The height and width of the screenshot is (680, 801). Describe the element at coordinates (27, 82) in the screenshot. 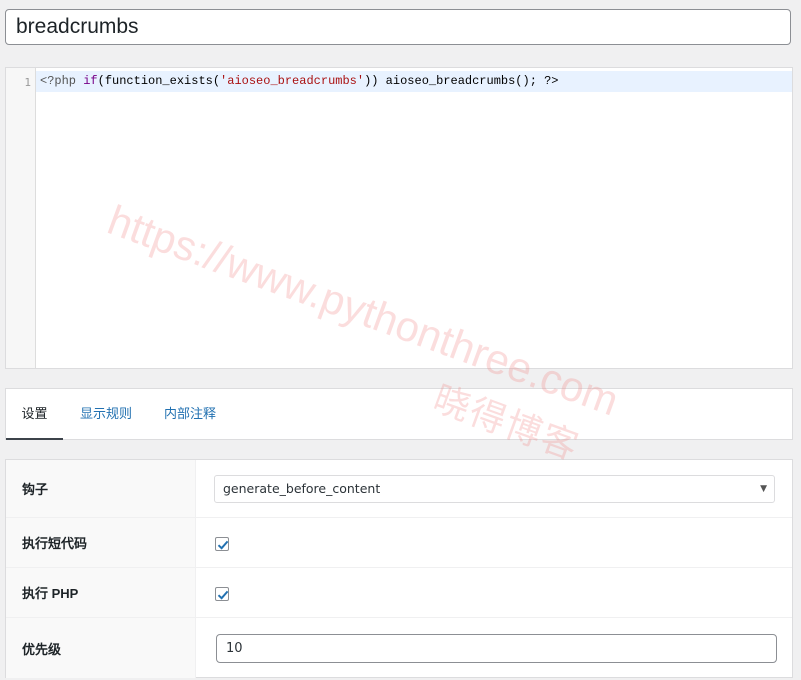

I see `line-number: 1` at that location.